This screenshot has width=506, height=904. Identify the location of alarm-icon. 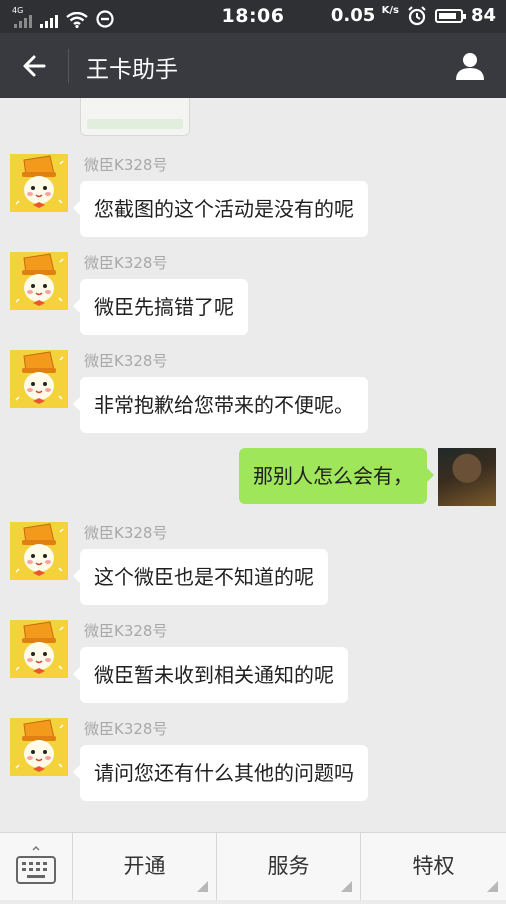
(417, 15).